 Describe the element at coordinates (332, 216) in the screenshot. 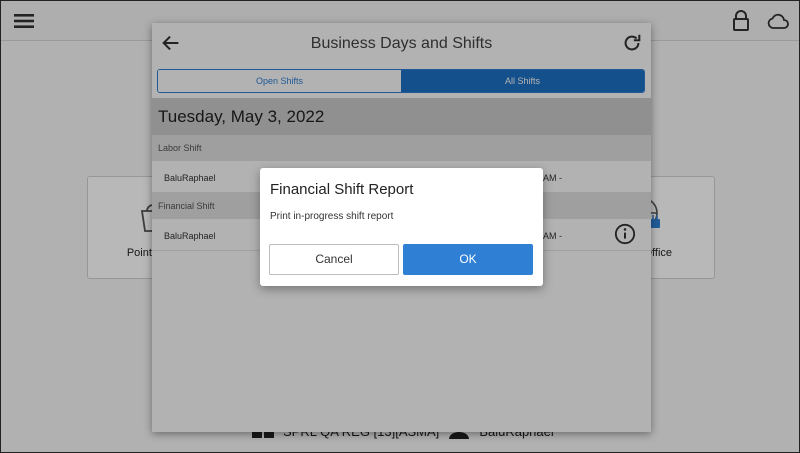

I see `dialog-message: Print in-progress shift report` at that location.